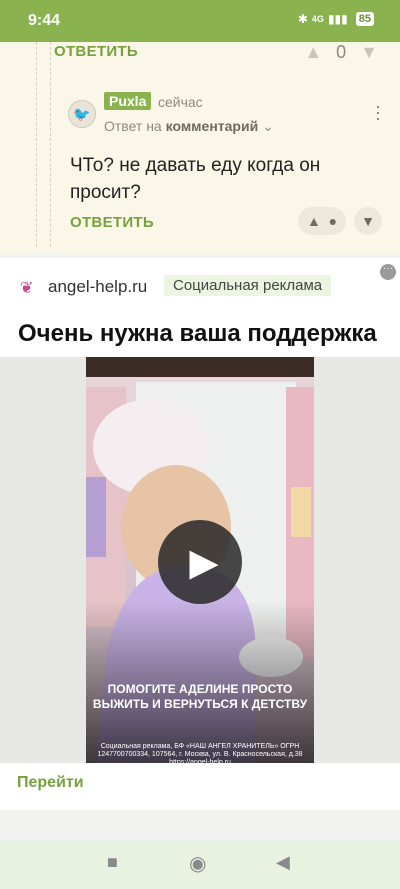  Describe the element at coordinates (96, 51) in the screenshot. I see `previous-reply-button: ОТВЕТИТЬ` at that location.